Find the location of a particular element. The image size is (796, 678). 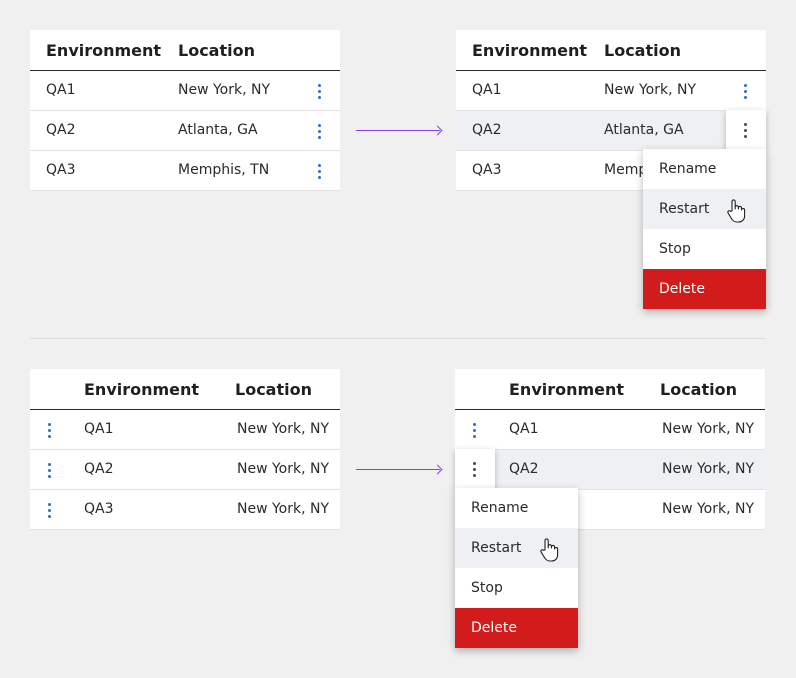

table-row-selected: QA2 Atlanta, GA is located at coordinates (611, 131).